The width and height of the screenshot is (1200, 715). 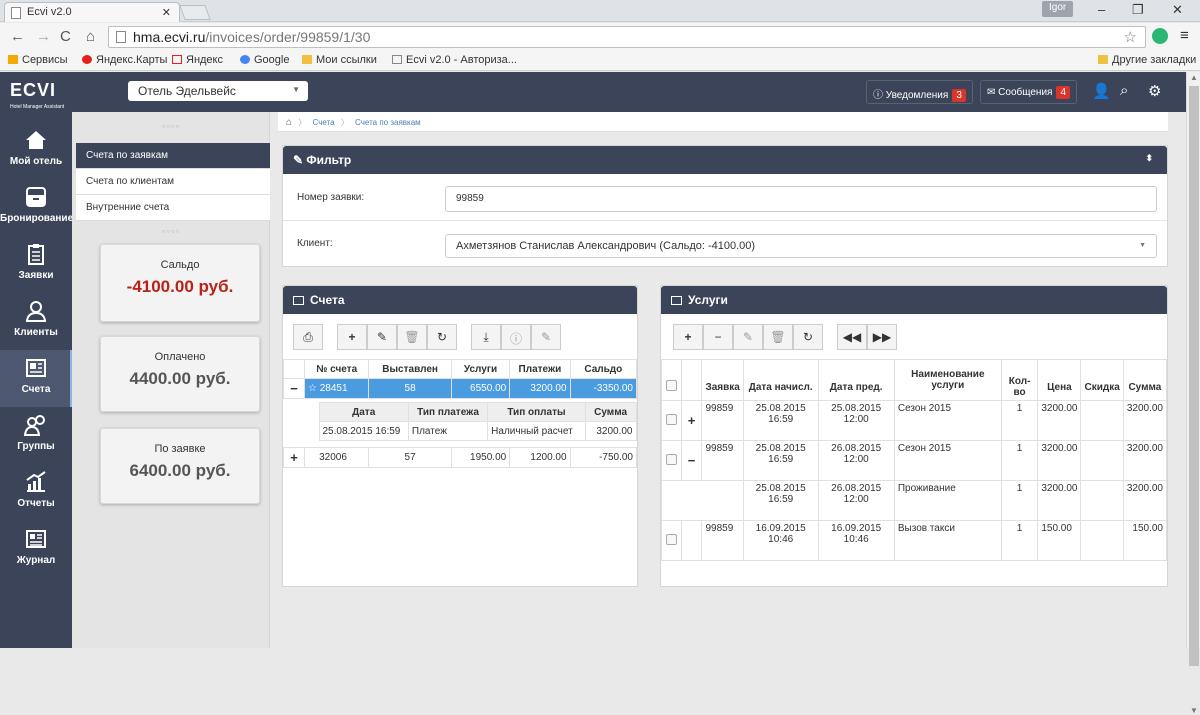 What do you see at coordinates (173, 208) in the screenshot?
I see `submenu-item-internal-accounts: Внутренние счета` at bounding box center [173, 208].